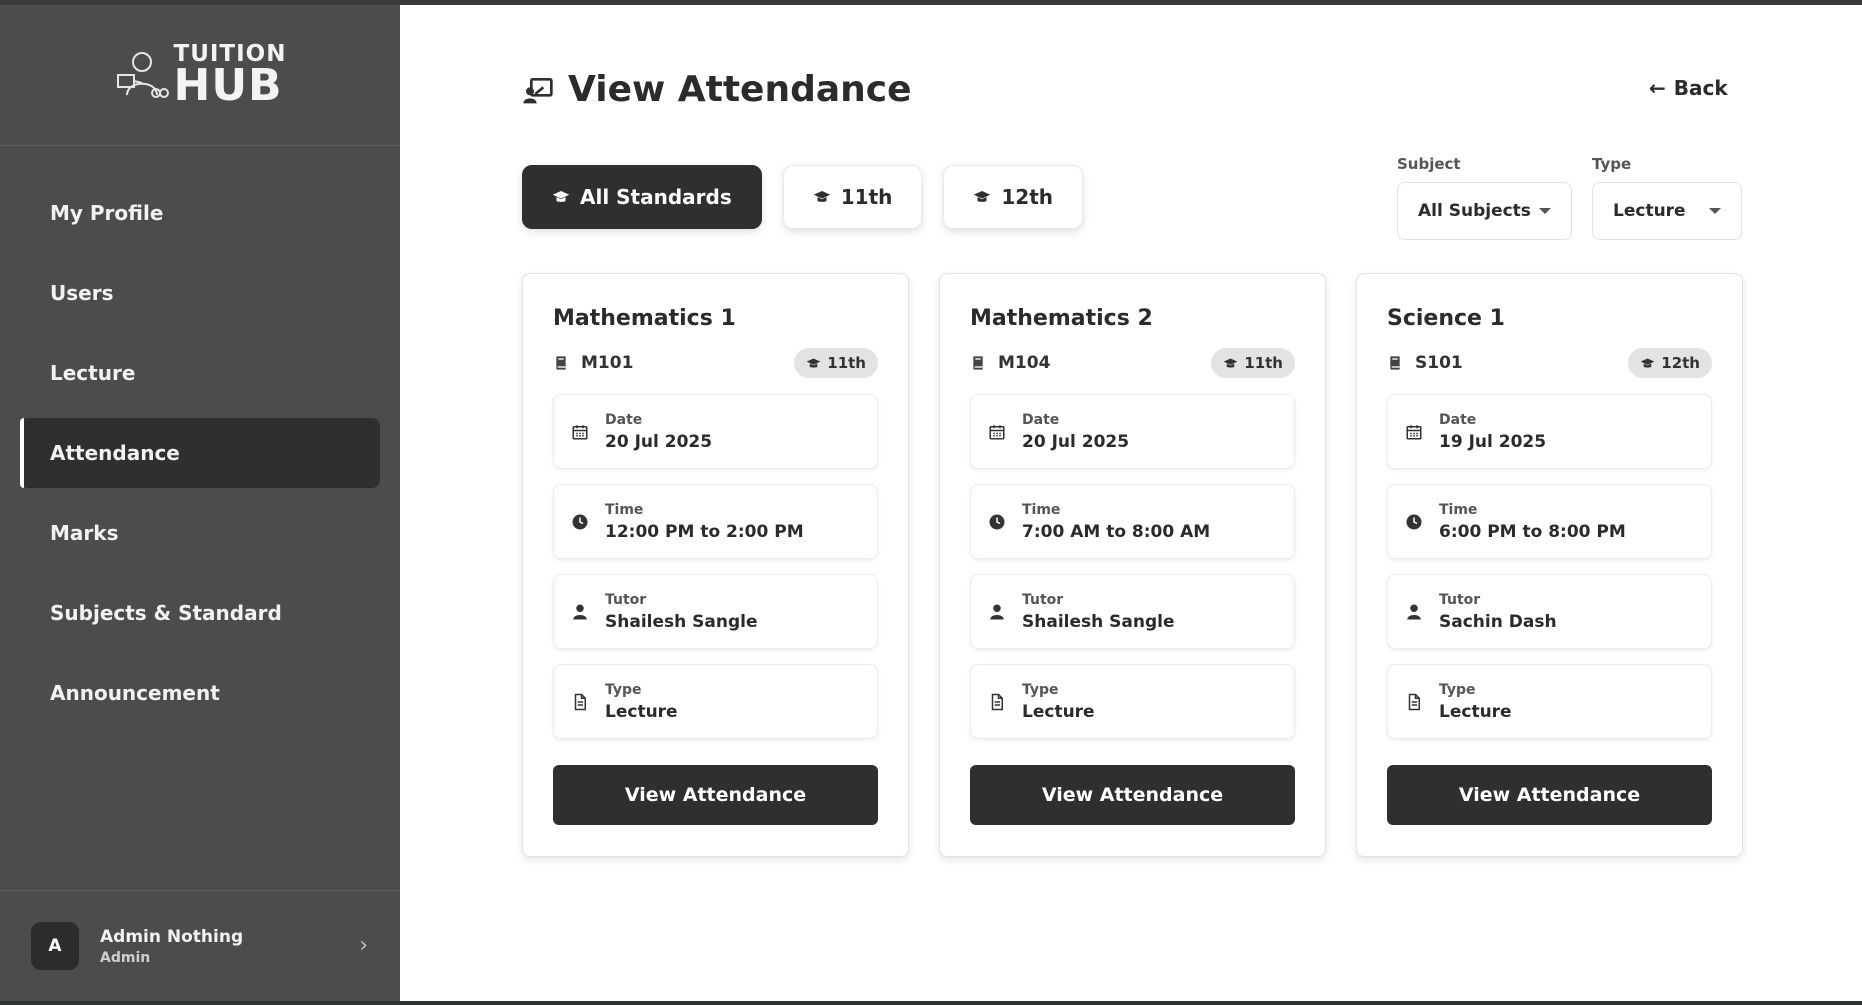 The image size is (1862, 1005). What do you see at coordinates (1493, 441) in the screenshot?
I see `date-value: 19 Jul 2025` at bounding box center [1493, 441].